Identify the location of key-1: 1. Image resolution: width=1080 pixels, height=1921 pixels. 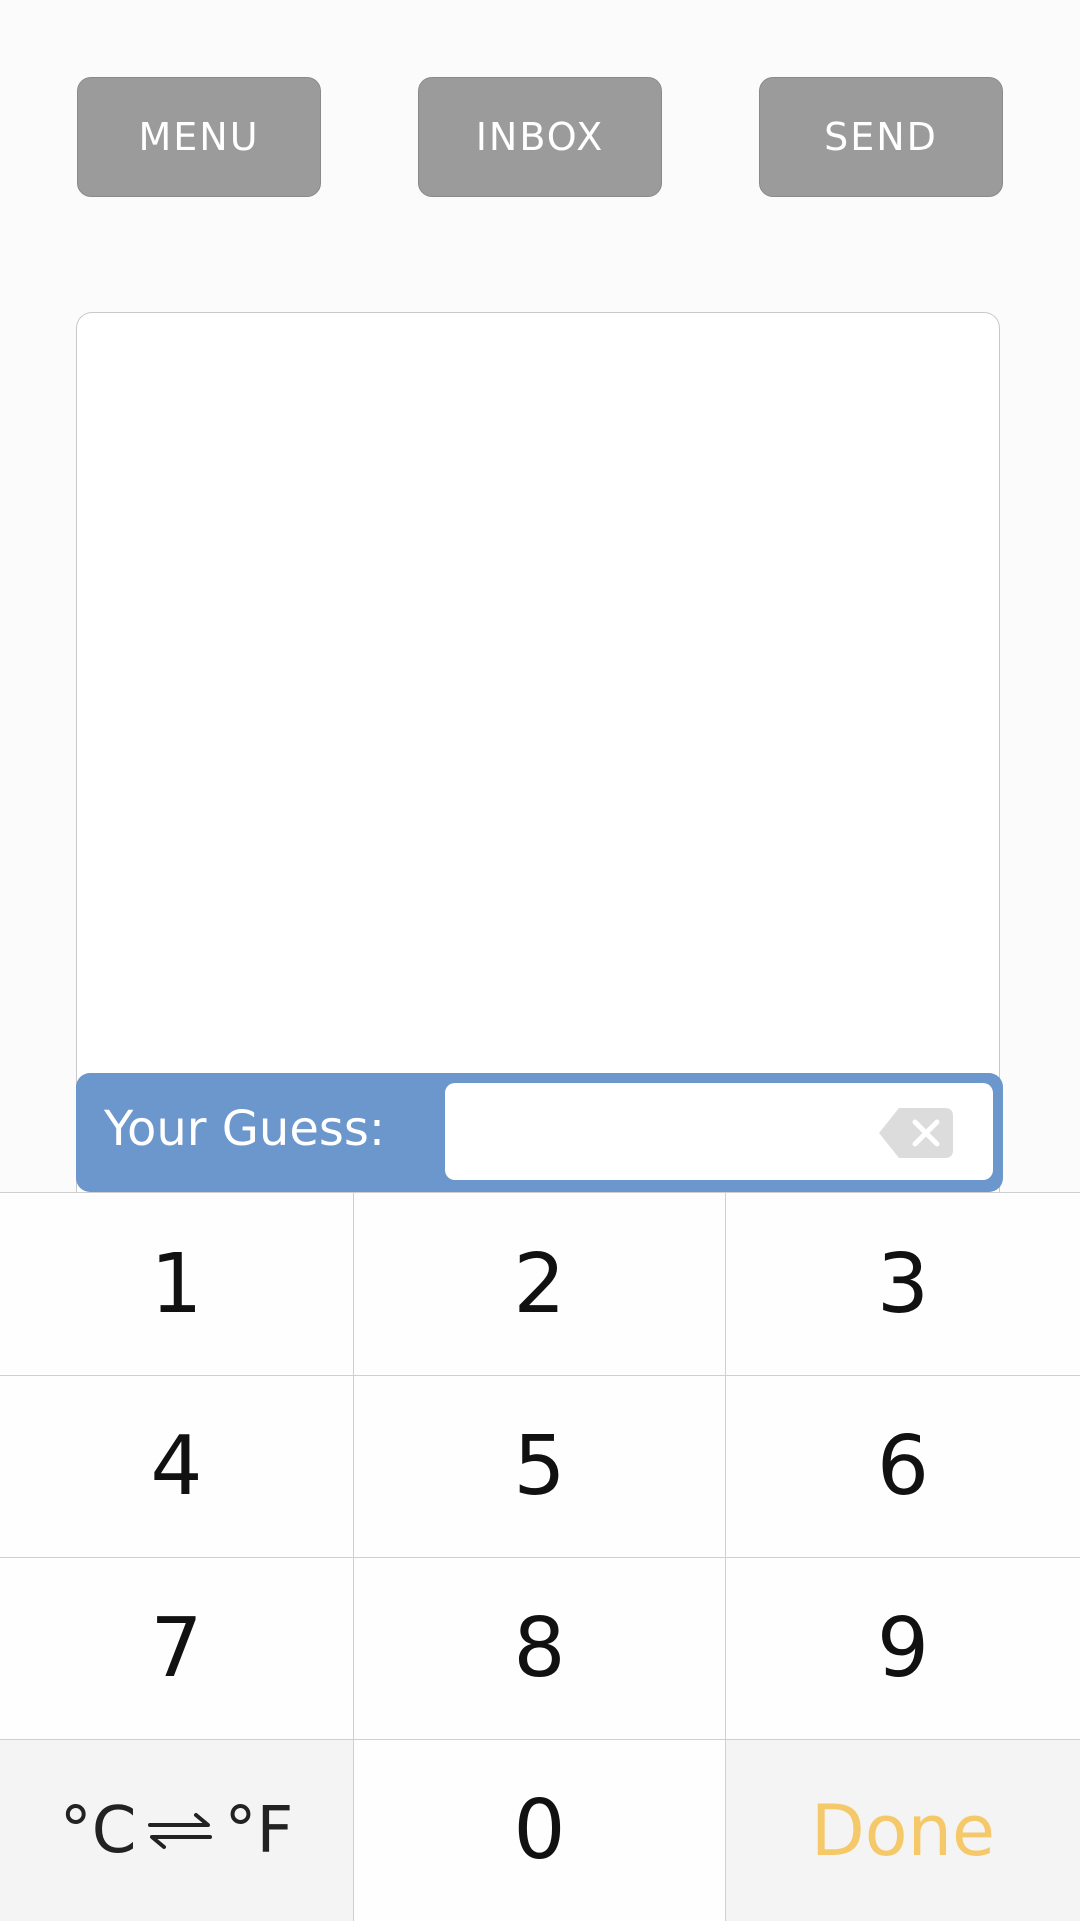
(176, 1284).